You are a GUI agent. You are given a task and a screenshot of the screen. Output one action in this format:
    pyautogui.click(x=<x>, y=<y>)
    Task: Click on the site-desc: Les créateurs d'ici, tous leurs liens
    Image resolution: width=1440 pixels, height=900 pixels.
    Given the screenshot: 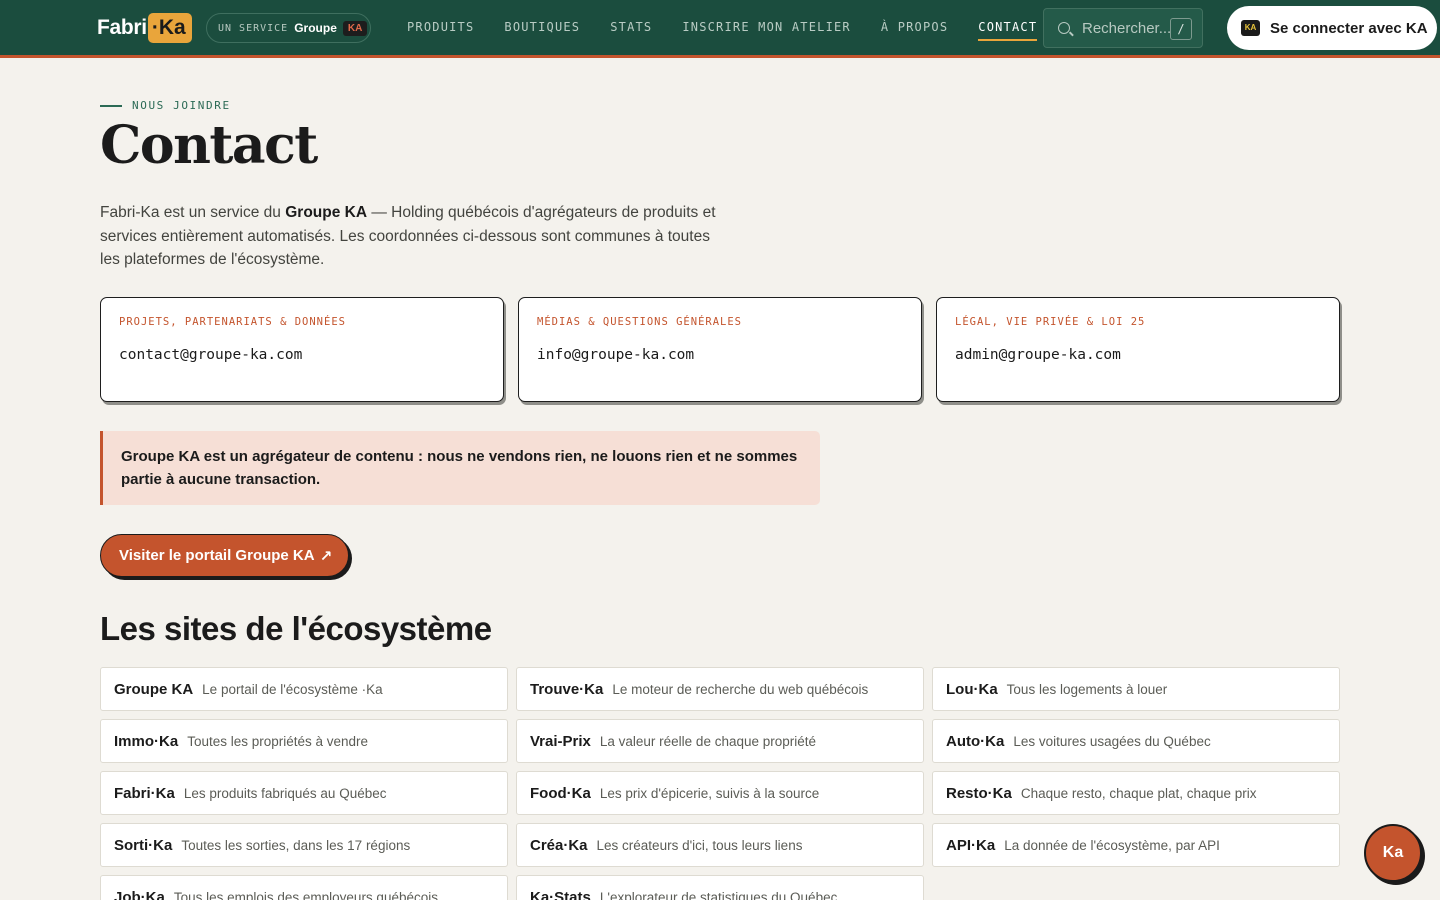 What is the action you would take?
    pyautogui.click(x=699, y=845)
    